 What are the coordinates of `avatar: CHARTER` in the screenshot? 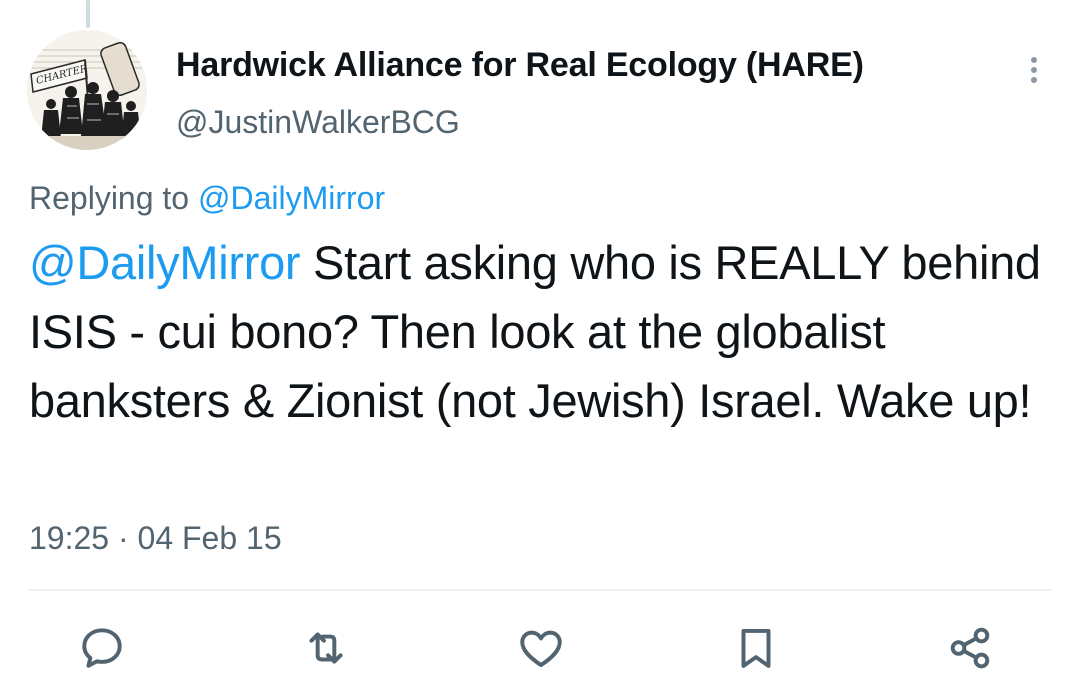 It's located at (87, 90).